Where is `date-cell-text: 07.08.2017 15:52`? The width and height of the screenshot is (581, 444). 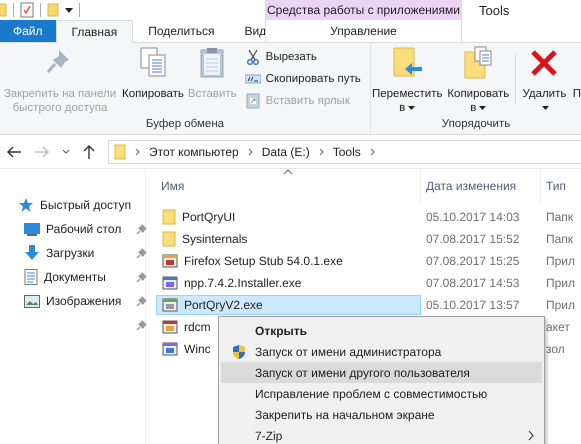 date-cell-text: 07.08.2017 15:52 is located at coordinates (472, 239).